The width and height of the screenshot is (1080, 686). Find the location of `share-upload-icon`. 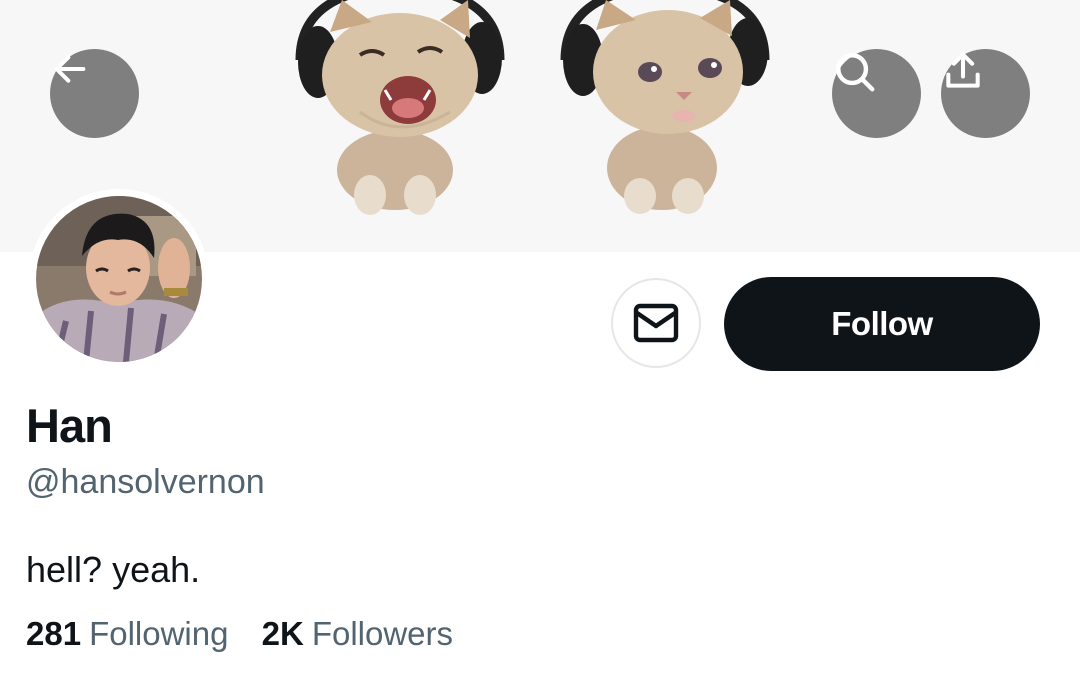

share-upload-icon is located at coordinates (963, 70).